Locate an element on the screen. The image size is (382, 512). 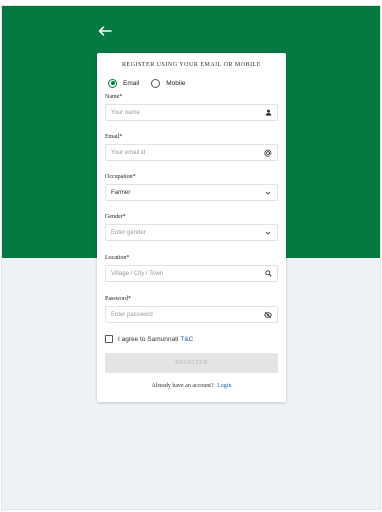
terms-text: I agree to Samunnati is located at coordinates (148, 339).